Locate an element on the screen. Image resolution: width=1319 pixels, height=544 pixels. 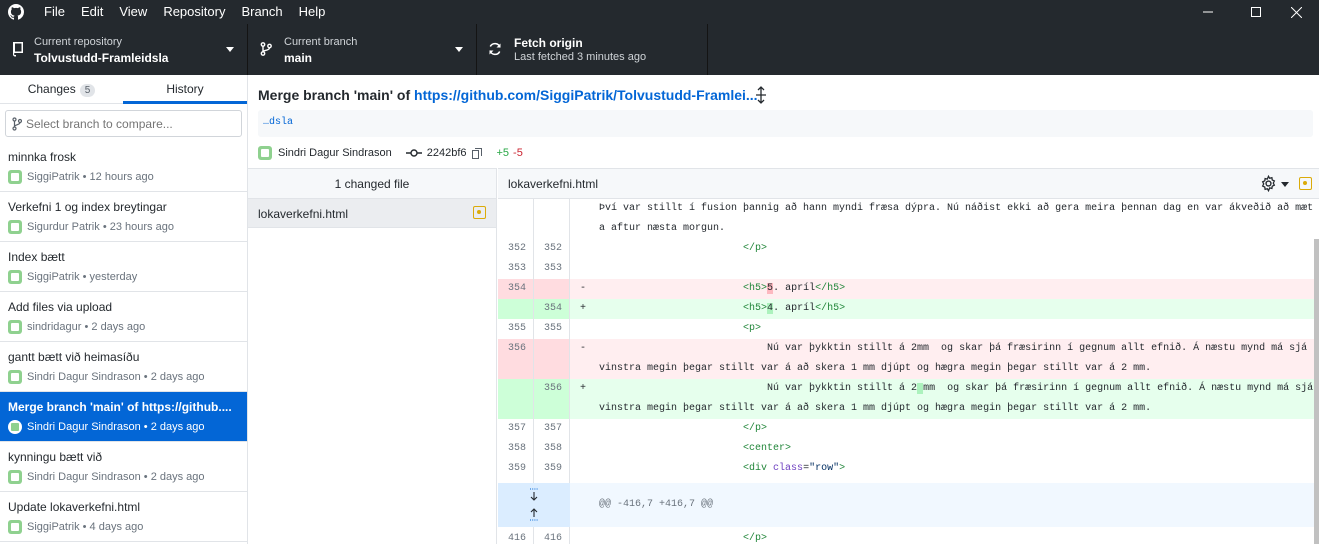
diff-line-code: <div class="row"> is located at coordinates (794, 468).